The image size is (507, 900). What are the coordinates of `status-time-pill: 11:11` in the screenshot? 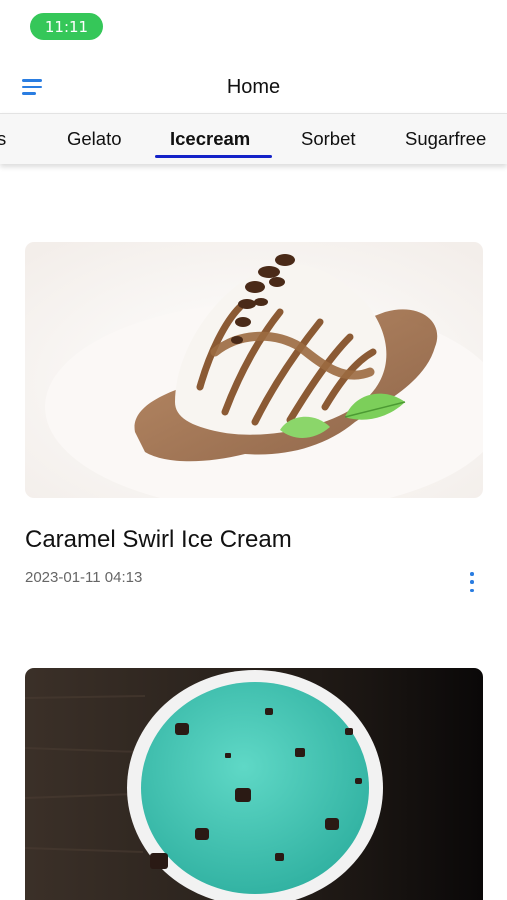 It's located at (66, 26).